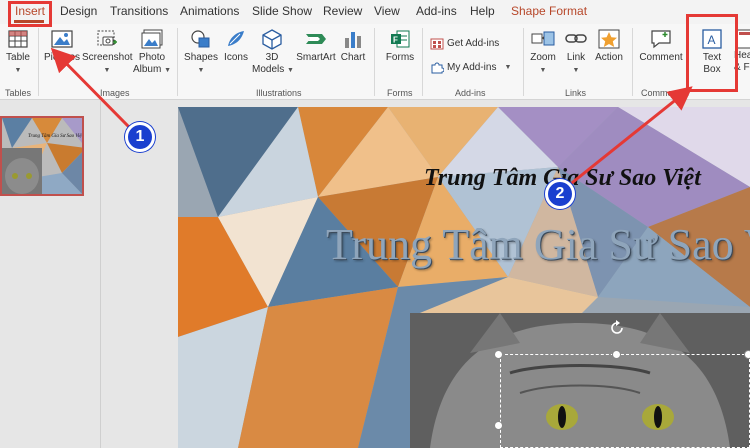 The height and width of the screenshot is (448, 750). I want to click on tab-design: Design, so click(78, 11).